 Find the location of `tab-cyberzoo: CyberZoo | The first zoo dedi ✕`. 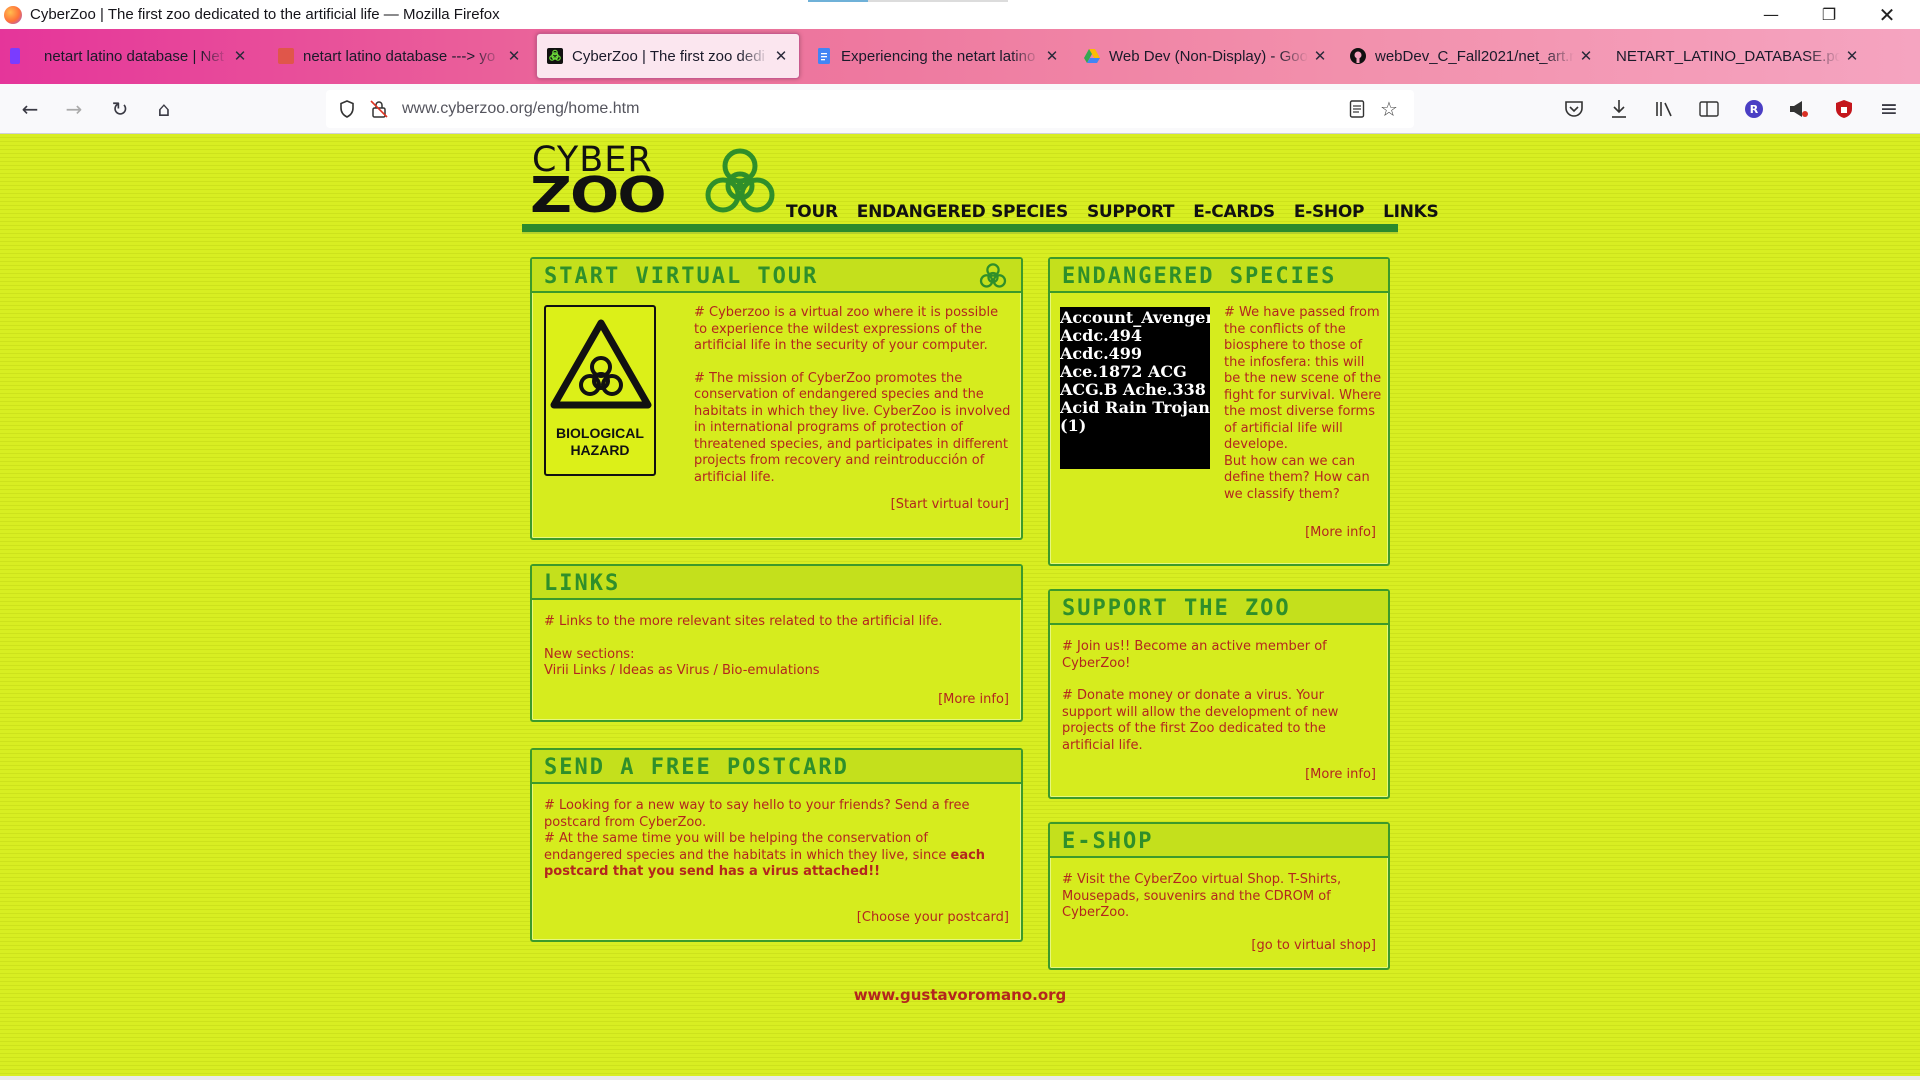

tab-cyberzoo: CyberZoo | The first zoo dedi ✕ is located at coordinates (668, 56).